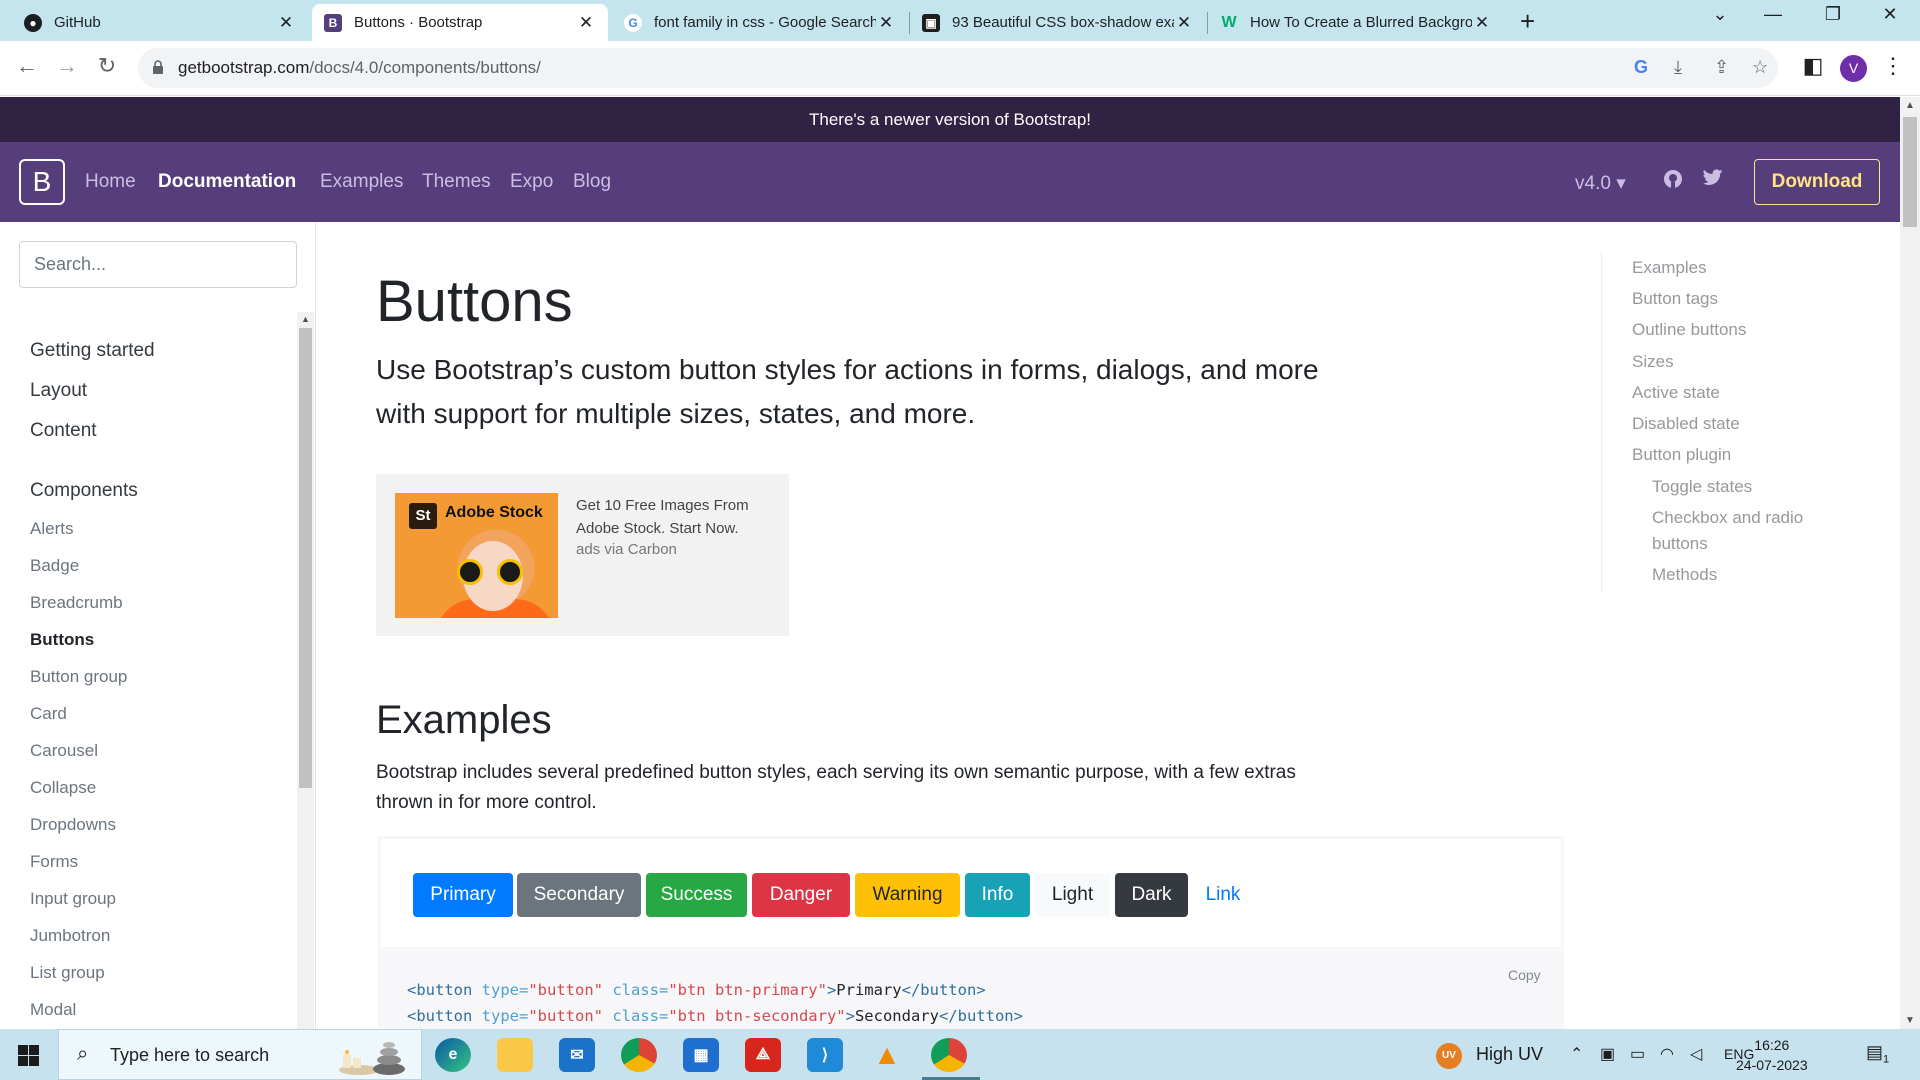  I want to click on sidebar-item-dropdowns: Dropdowns, so click(73, 825).